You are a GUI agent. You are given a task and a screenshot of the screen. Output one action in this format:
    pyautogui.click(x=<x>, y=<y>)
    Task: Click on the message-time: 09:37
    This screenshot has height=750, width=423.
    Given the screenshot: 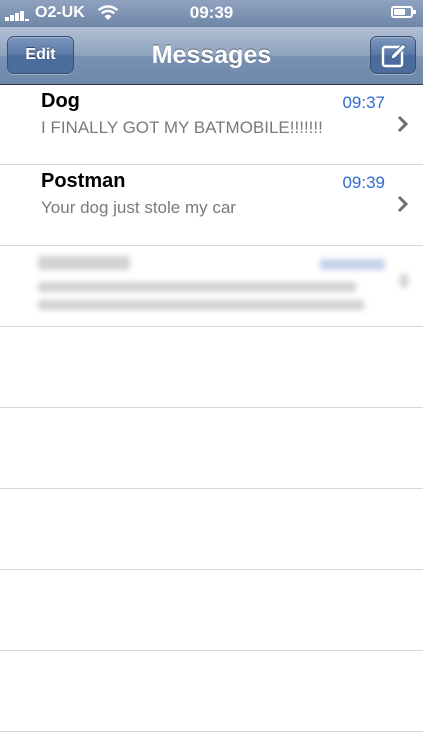 What is the action you would take?
    pyautogui.click(x=363, y=102)
    